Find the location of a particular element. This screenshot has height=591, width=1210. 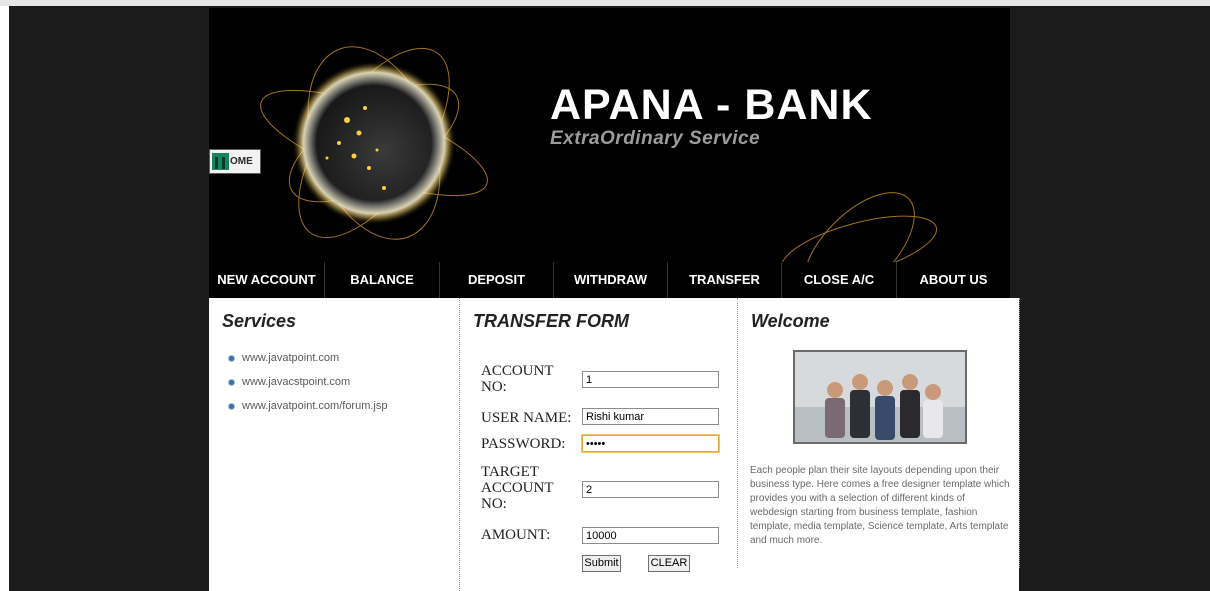

transfer-form-heading: TRANSFER FORM is located at coordinates (551, 321).